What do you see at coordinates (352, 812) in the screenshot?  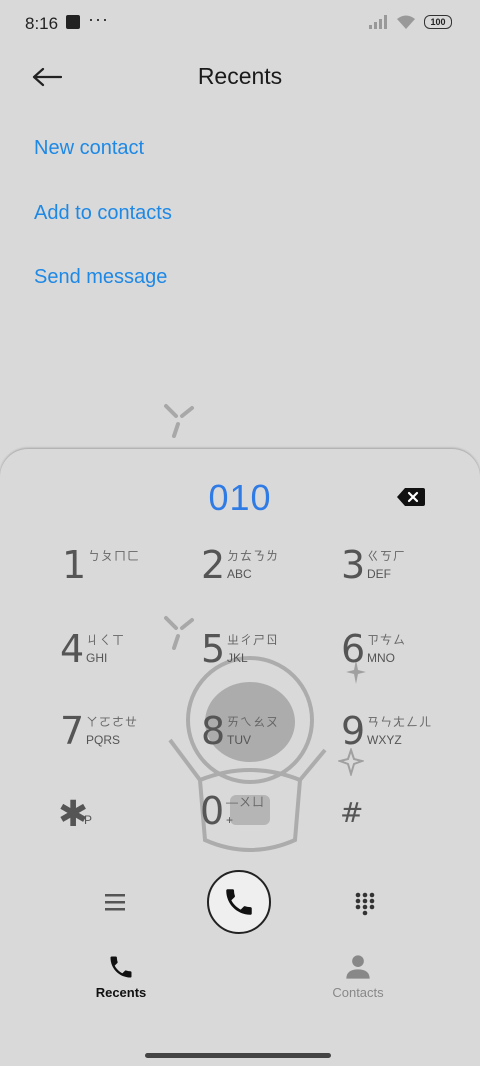 I see `key-digit: #` at bounding box center [352, 812].